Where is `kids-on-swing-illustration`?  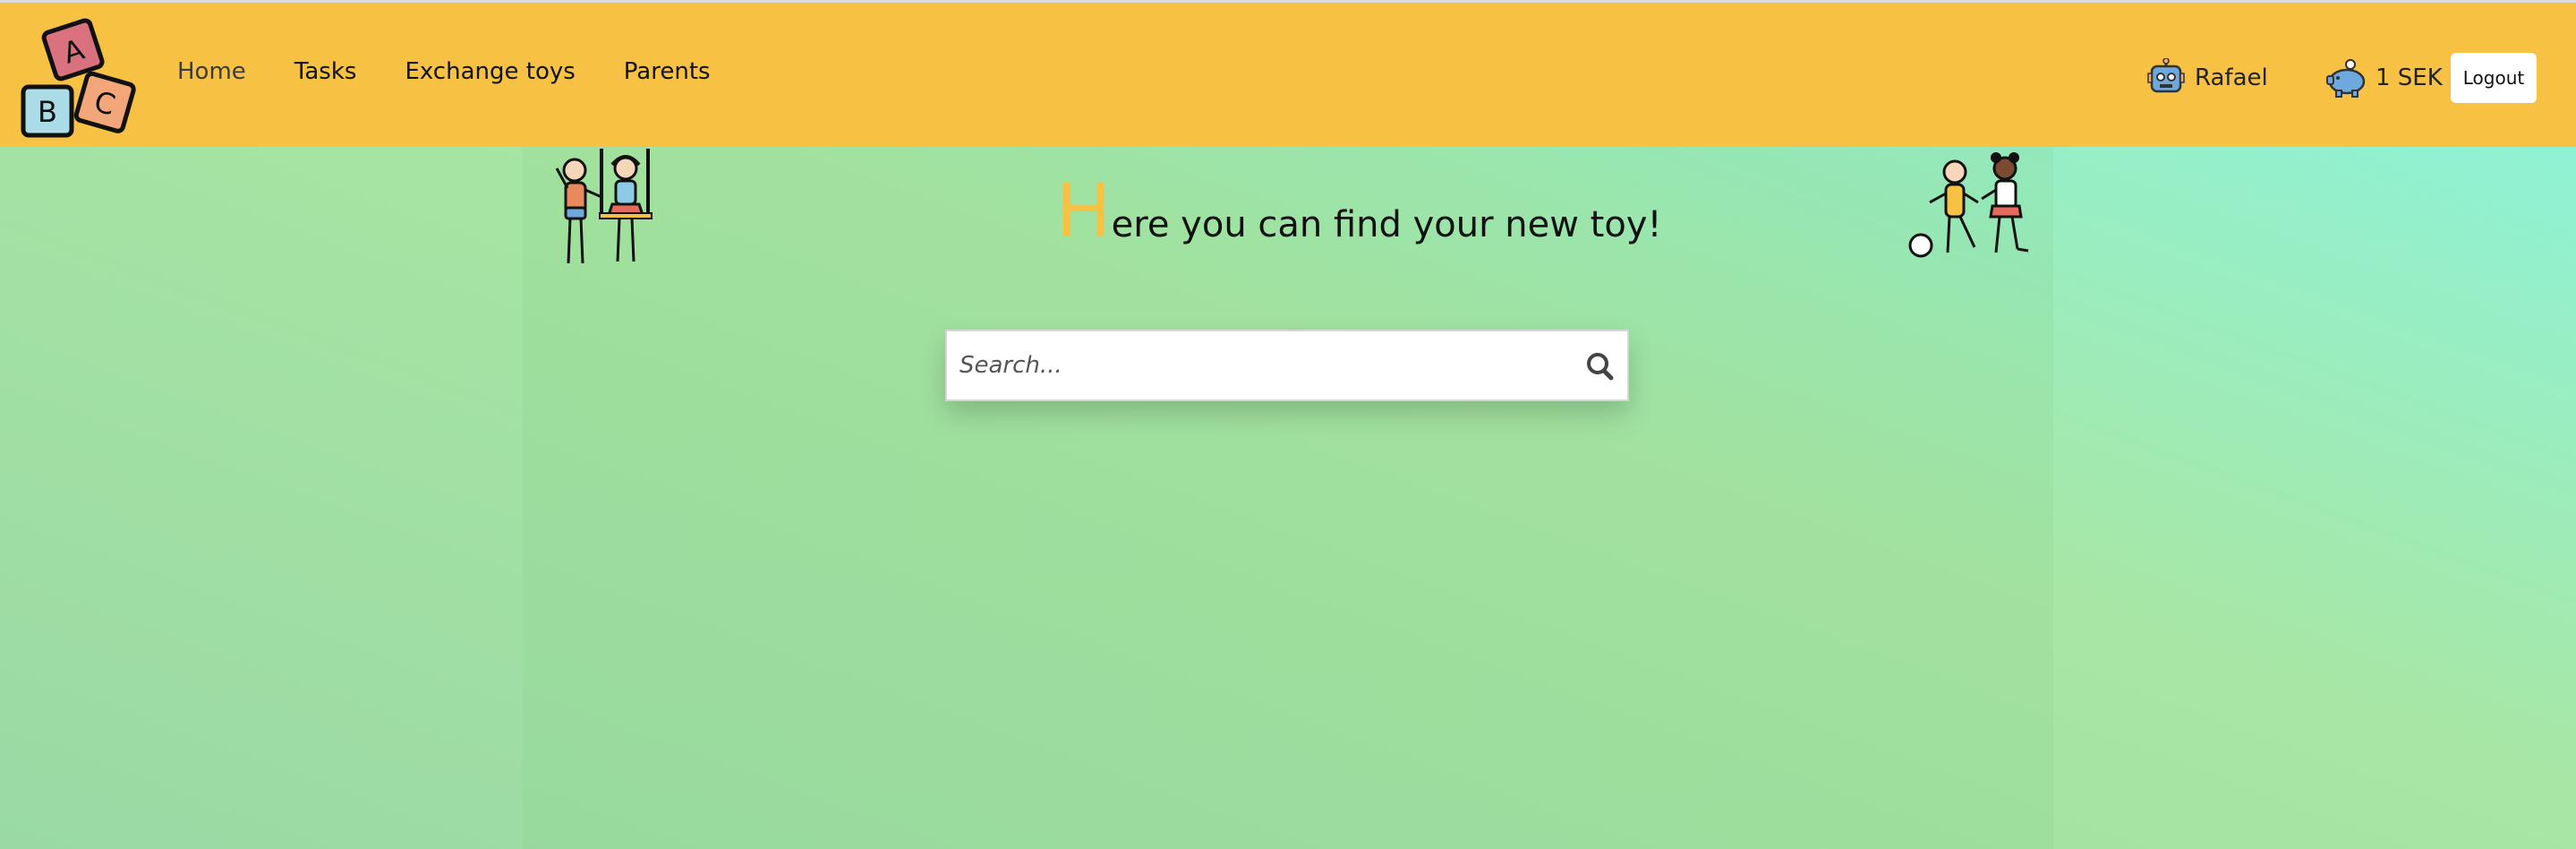
kids-on-swing-illustration is located at coordinates (604, 206).